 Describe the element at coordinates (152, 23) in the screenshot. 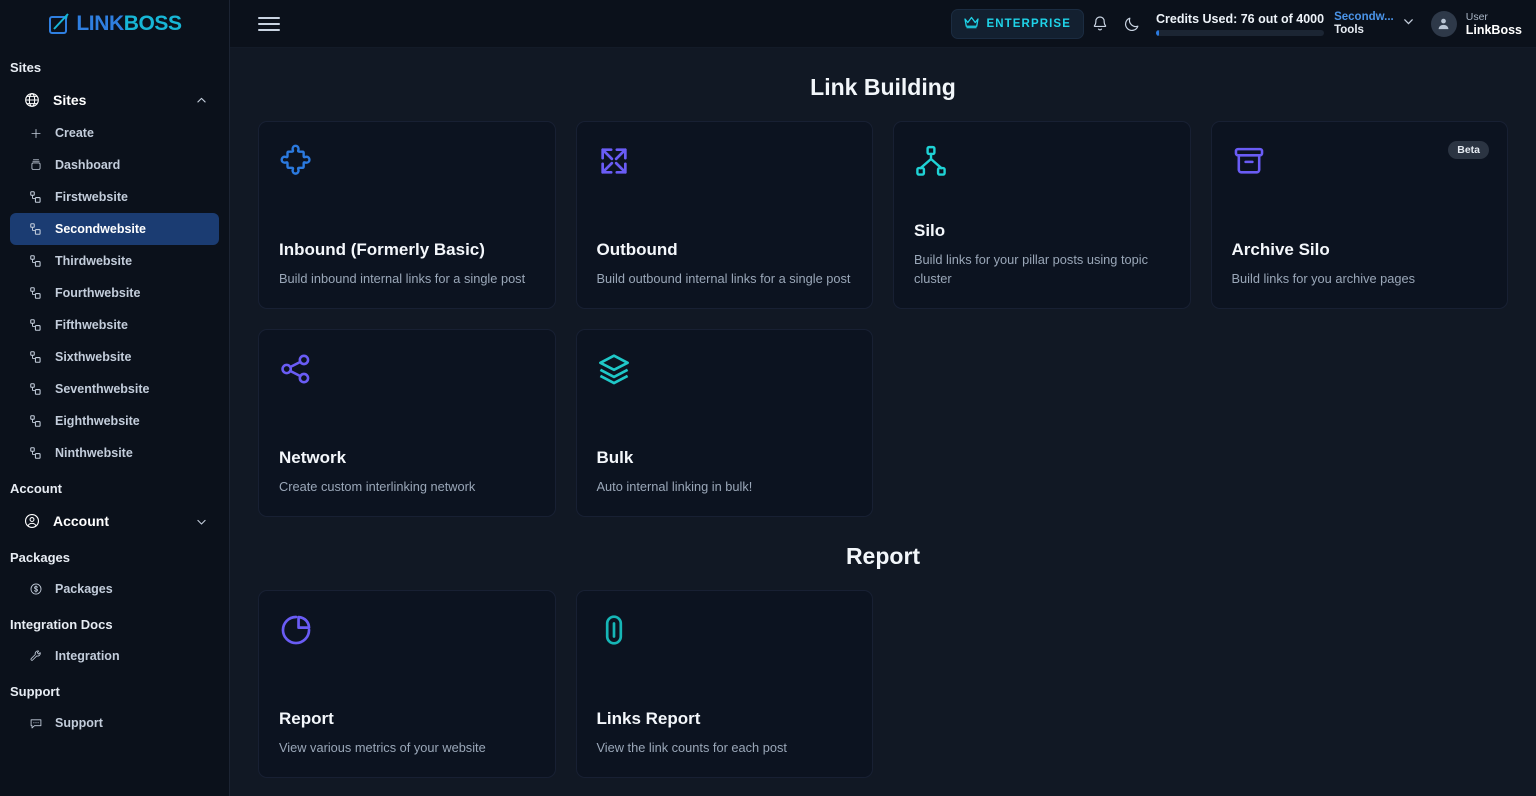

I see `logo-text-secondary: BOSS` at that location.